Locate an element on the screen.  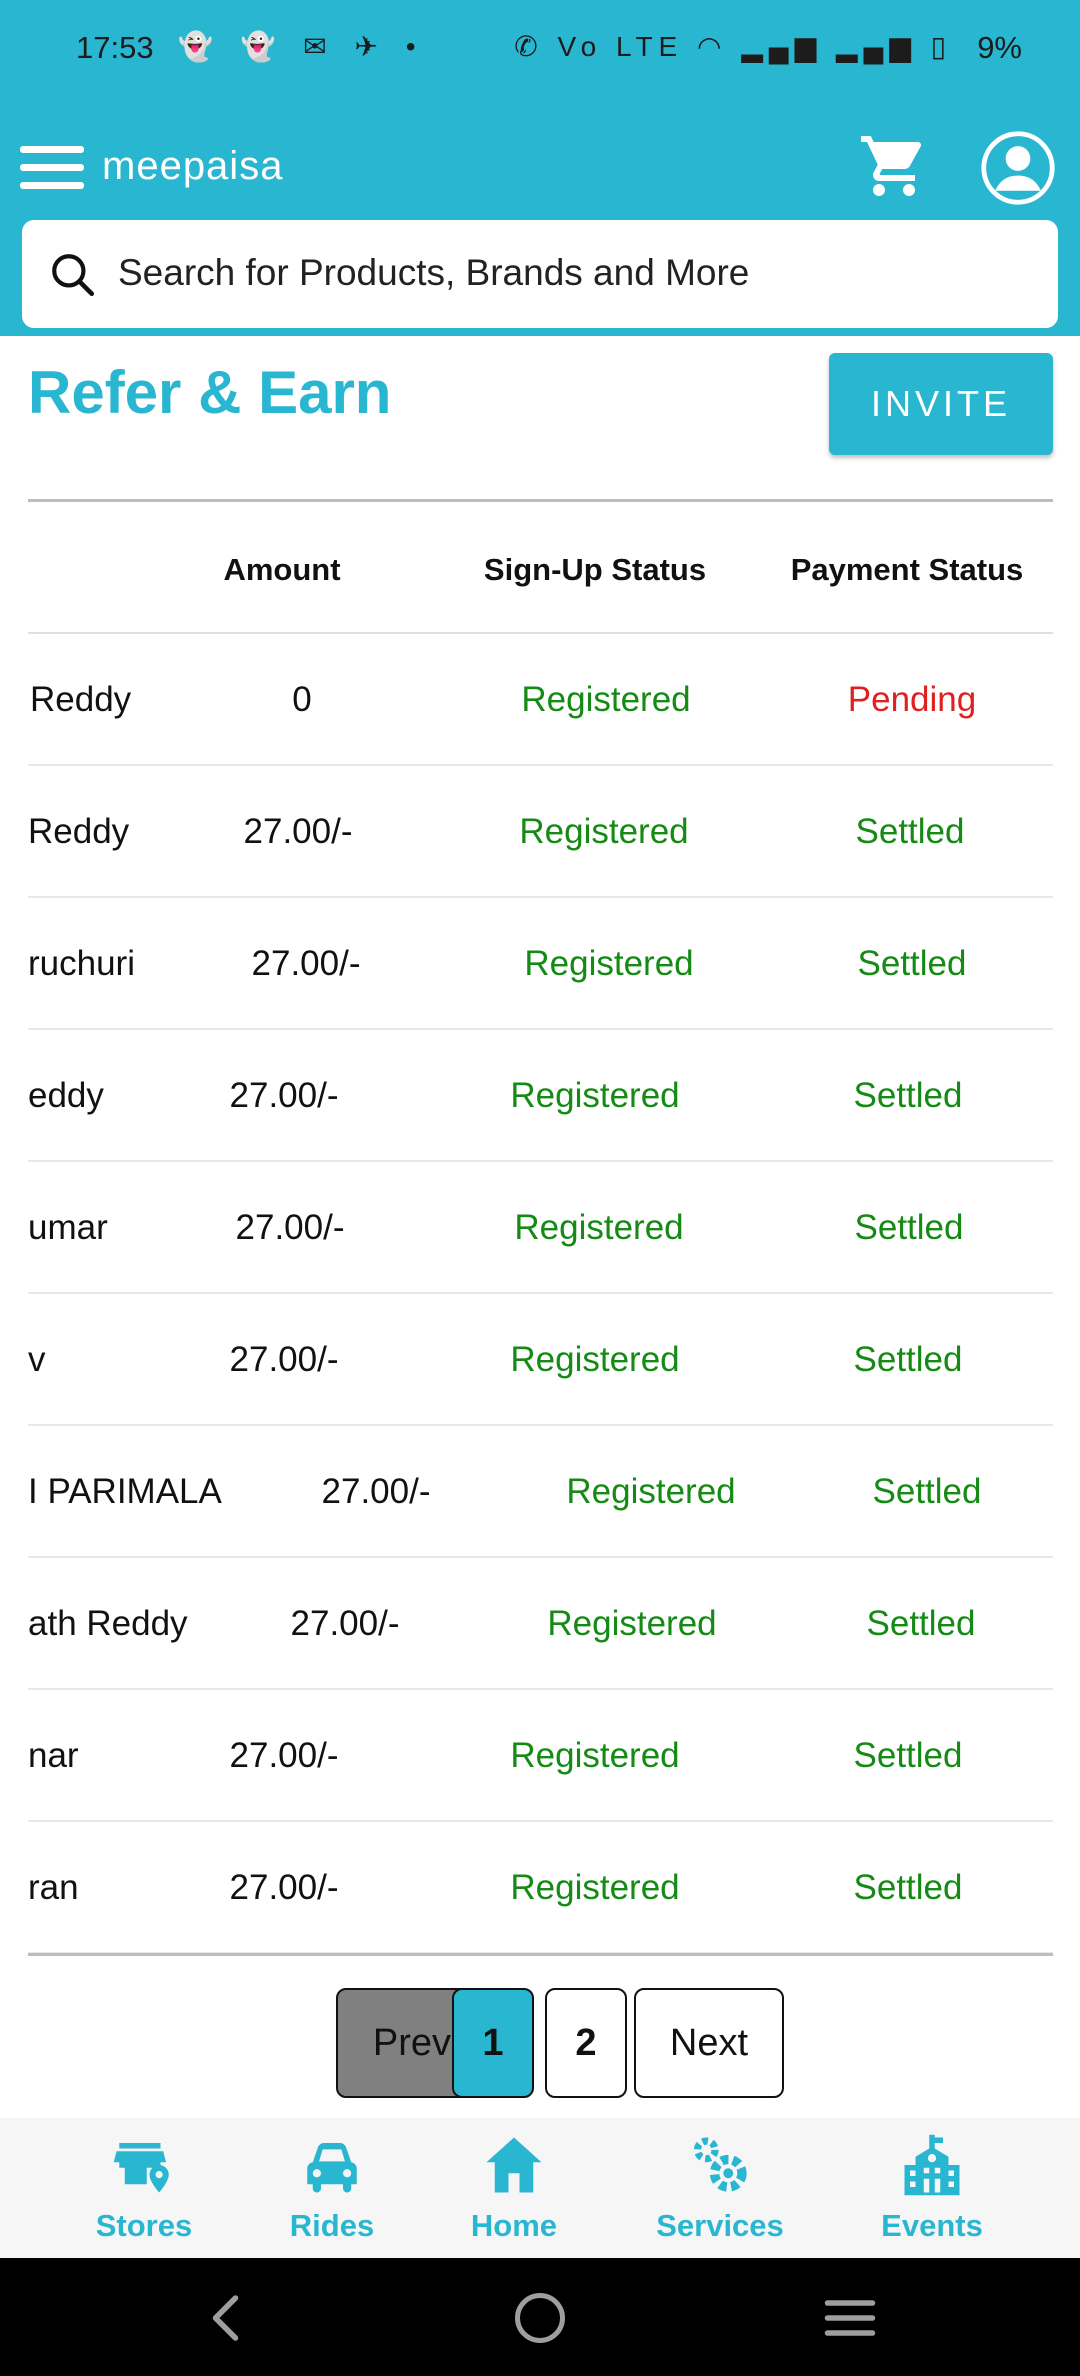
table-row: umar 27.00/- Registered Settled is located at coordinates (540, 1228).